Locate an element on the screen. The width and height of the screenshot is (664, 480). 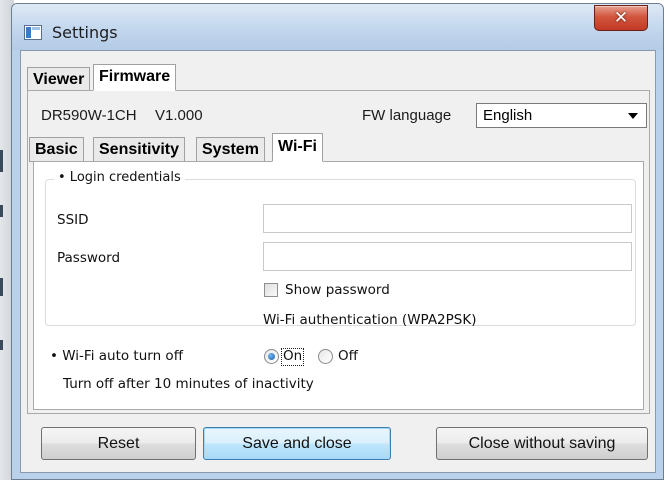
tab-viewer: Viewer is located at coordinates (59, 79).